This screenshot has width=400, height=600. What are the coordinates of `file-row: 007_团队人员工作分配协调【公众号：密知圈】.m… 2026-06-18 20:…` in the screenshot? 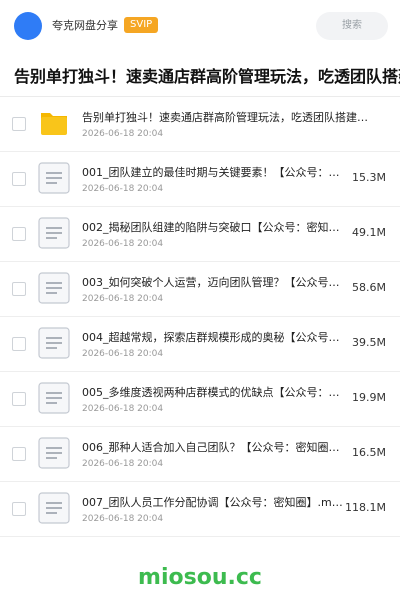 It's located at (200, 509).